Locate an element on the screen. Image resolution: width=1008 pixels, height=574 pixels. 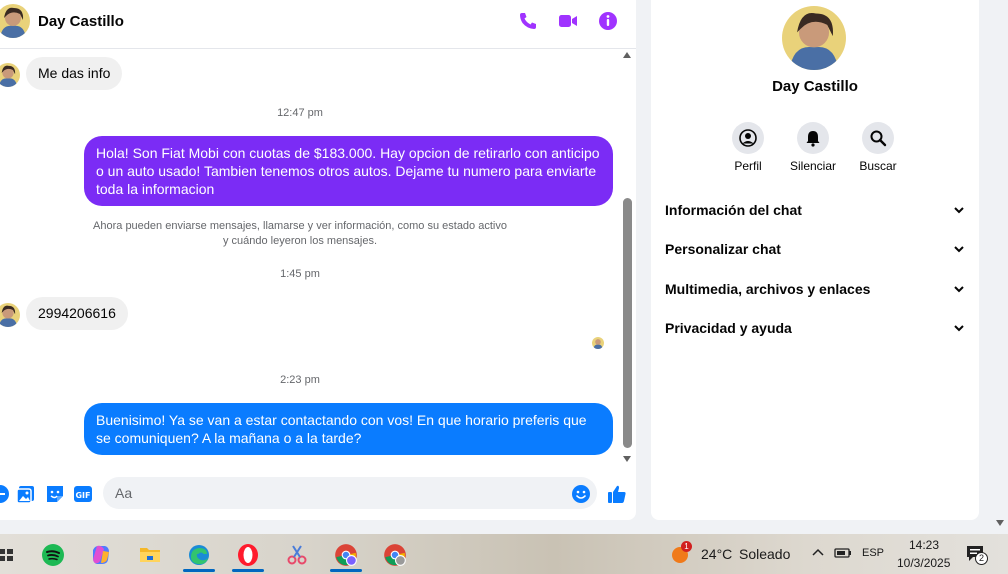
windows-taskbar: 1 24°C Soleado ESP 14:23 10/3/2025 2 is located at coordinates (504, 554).